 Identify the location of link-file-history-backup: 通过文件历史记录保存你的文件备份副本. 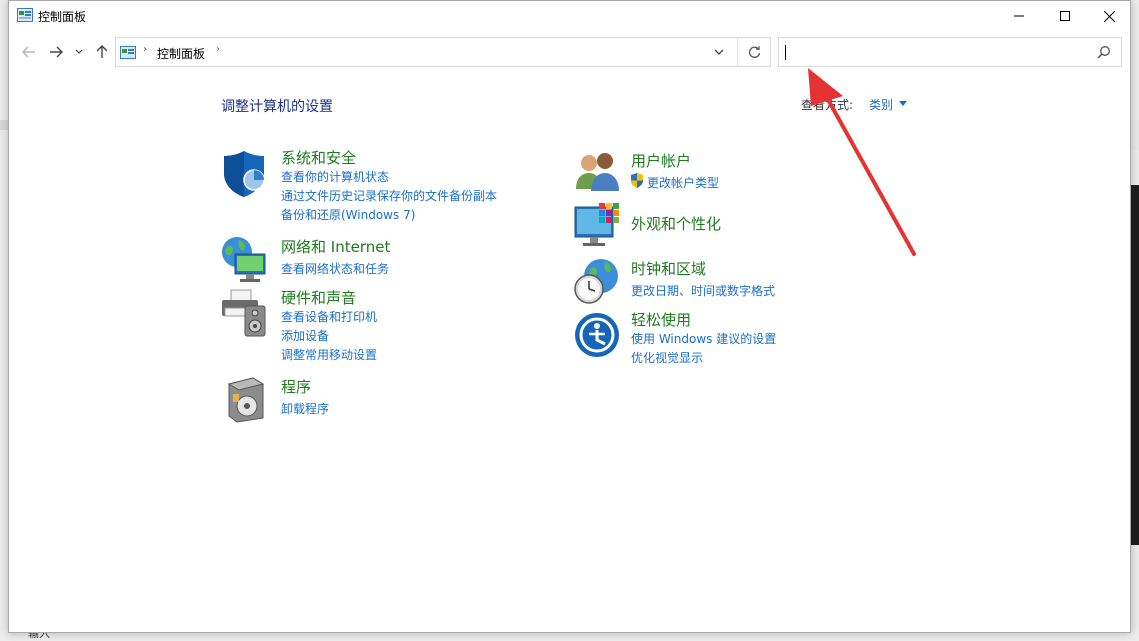
(389, 195).